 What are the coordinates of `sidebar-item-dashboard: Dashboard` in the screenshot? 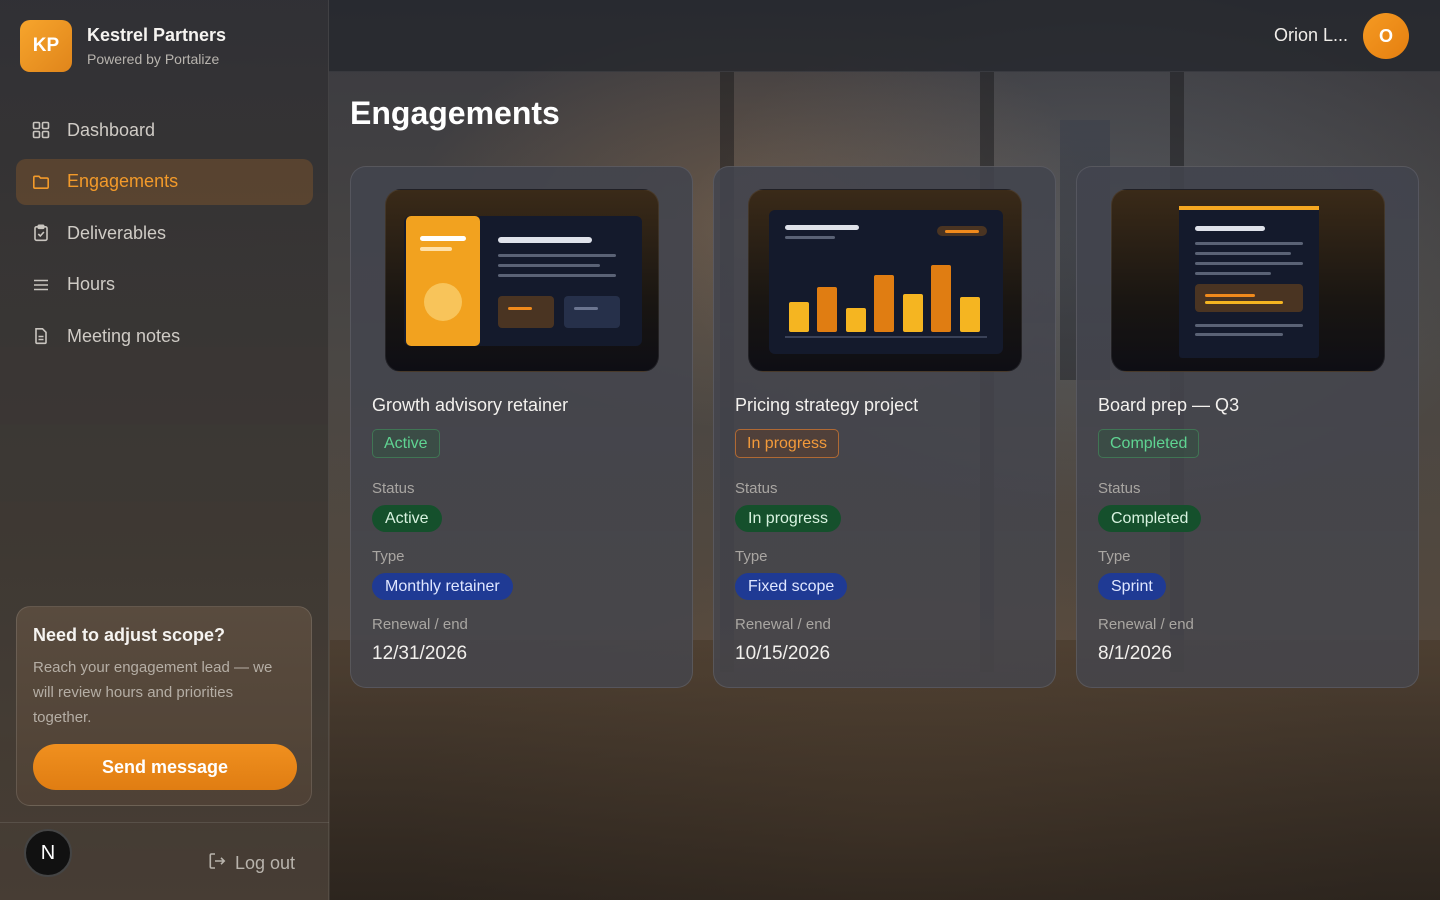 It's located at (164, 130).